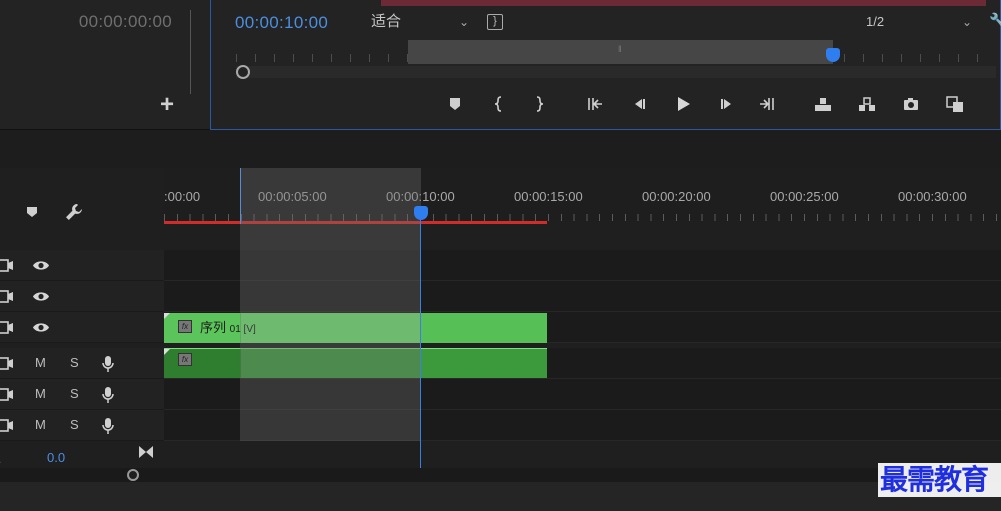 Image resolution: width=1001 pixels, height=511 pixels. I want to click on ruler-label: :00:00, so click(182, 196).